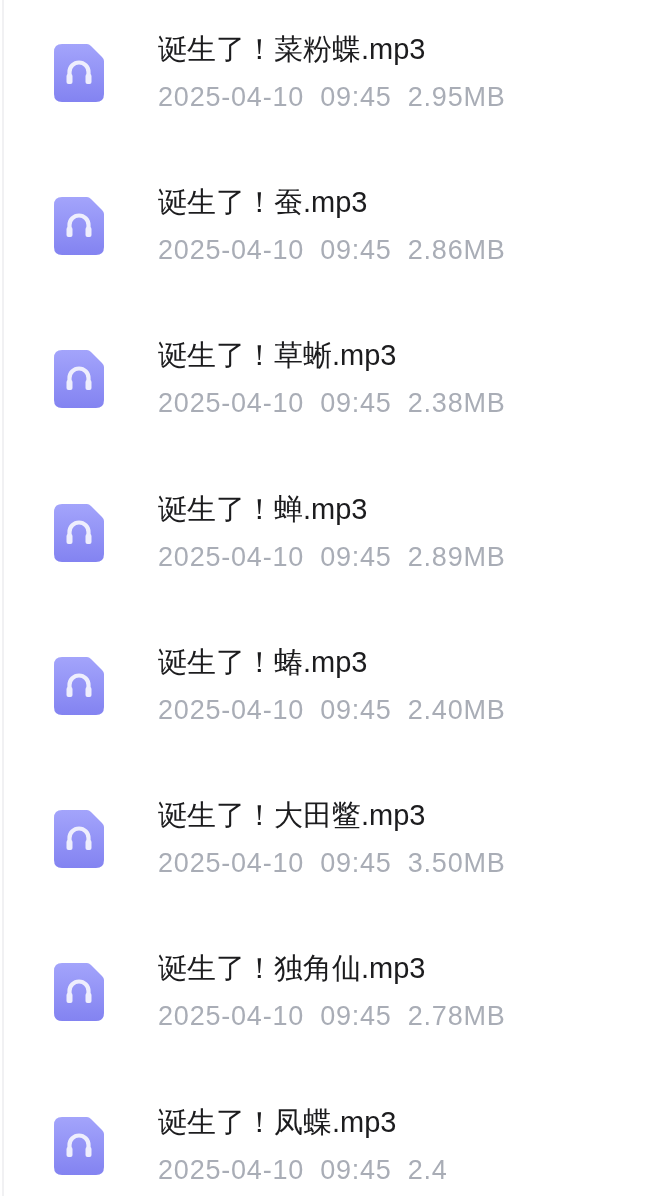  I want to click on file-name: 诞生了！独角仙.mp3, so click(292, 968).